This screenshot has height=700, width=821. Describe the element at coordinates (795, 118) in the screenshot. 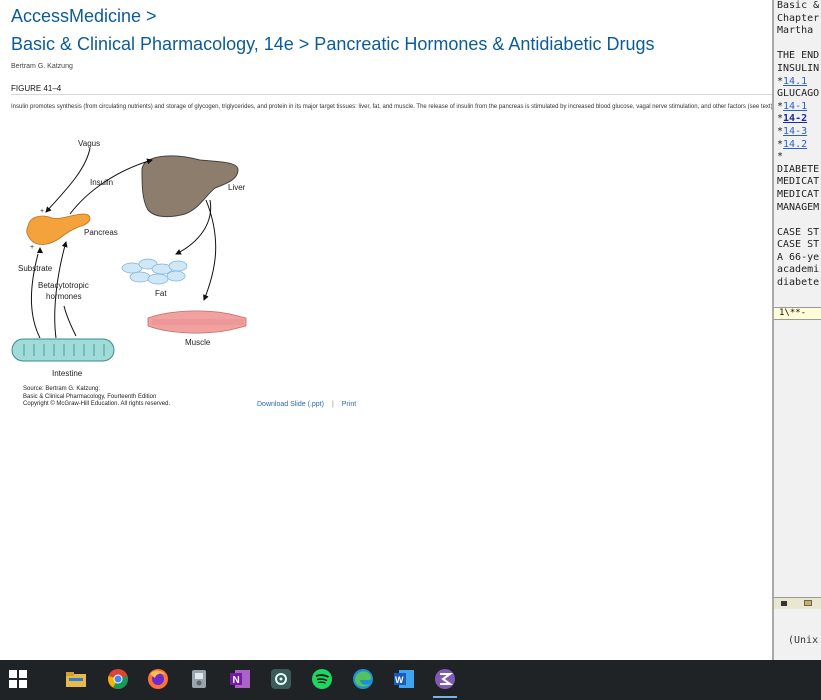

I see `editor-link: 14-2` at that location.